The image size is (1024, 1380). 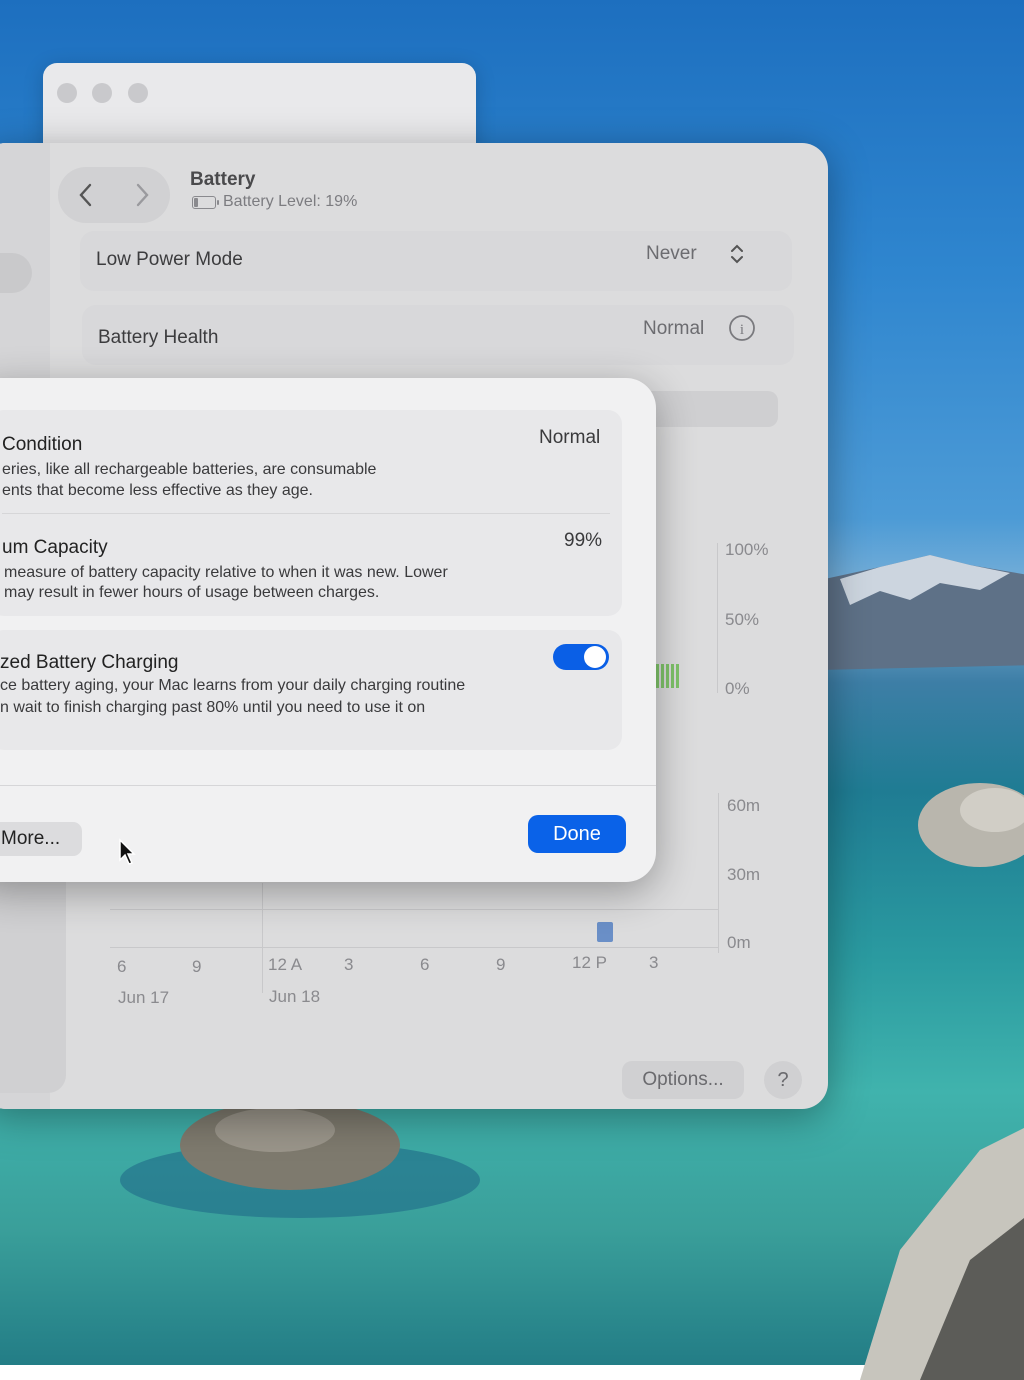 What do you see at coordinates (667, 676) in the screenshot?
I see `battery-level-bars` at bounding box center [667, 676].